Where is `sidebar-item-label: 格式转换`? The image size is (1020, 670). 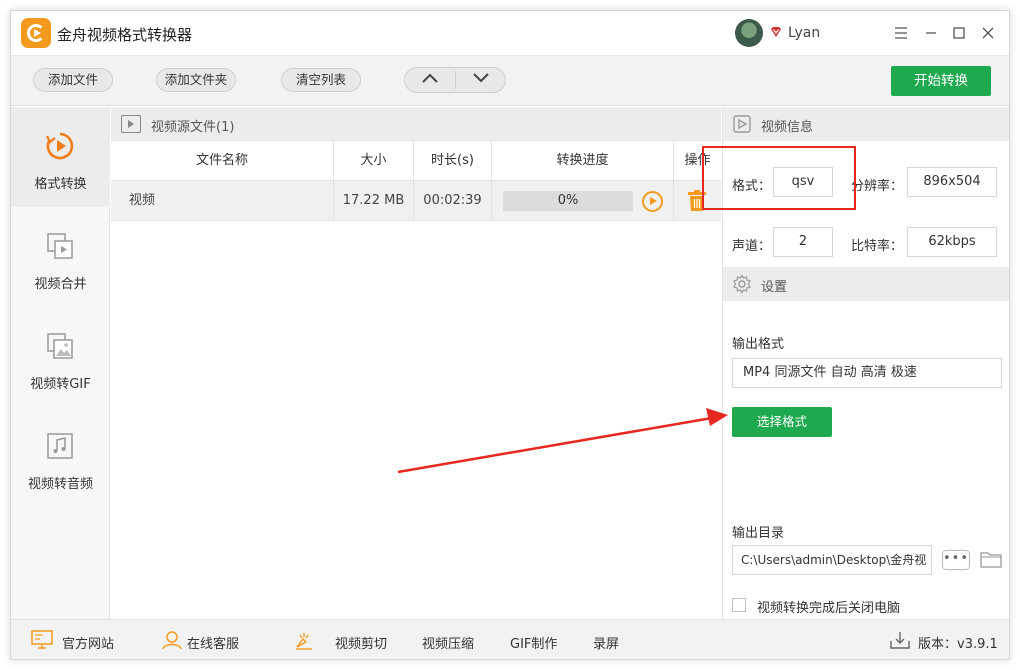 sidebar-item-label: 格式转换 is located at coordinates (60, 182).